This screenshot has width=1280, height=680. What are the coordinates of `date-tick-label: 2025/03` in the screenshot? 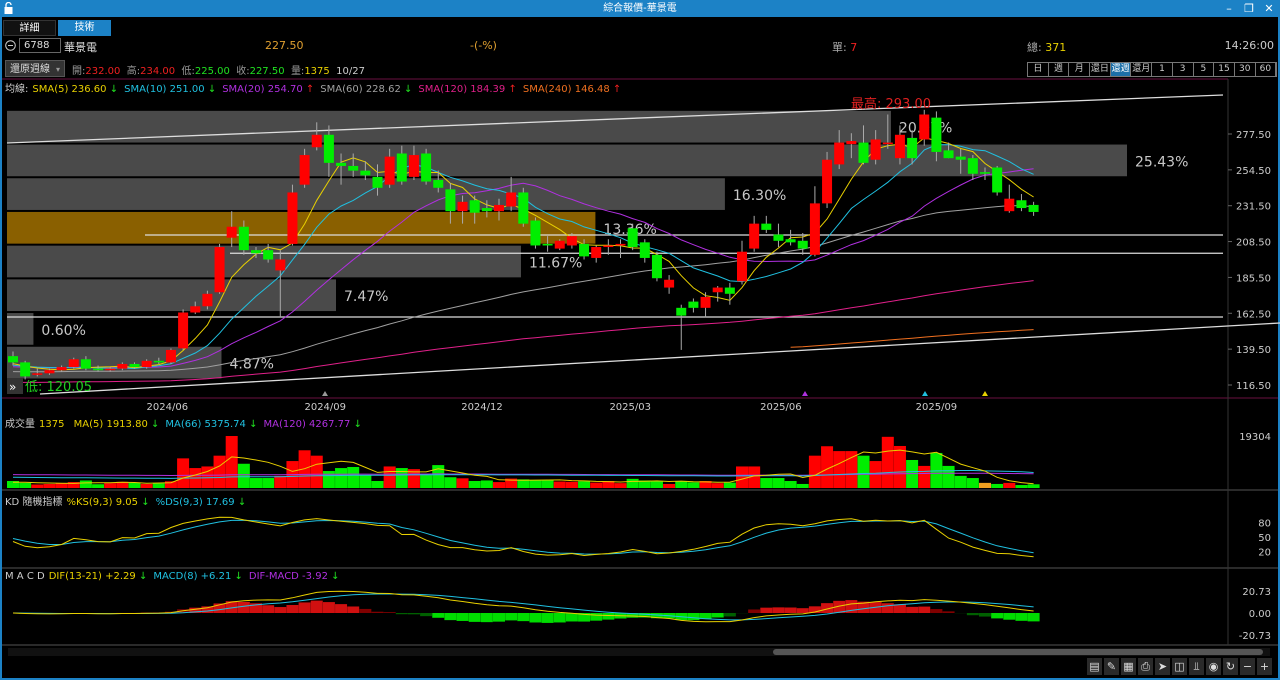 It's located at (630, 407).